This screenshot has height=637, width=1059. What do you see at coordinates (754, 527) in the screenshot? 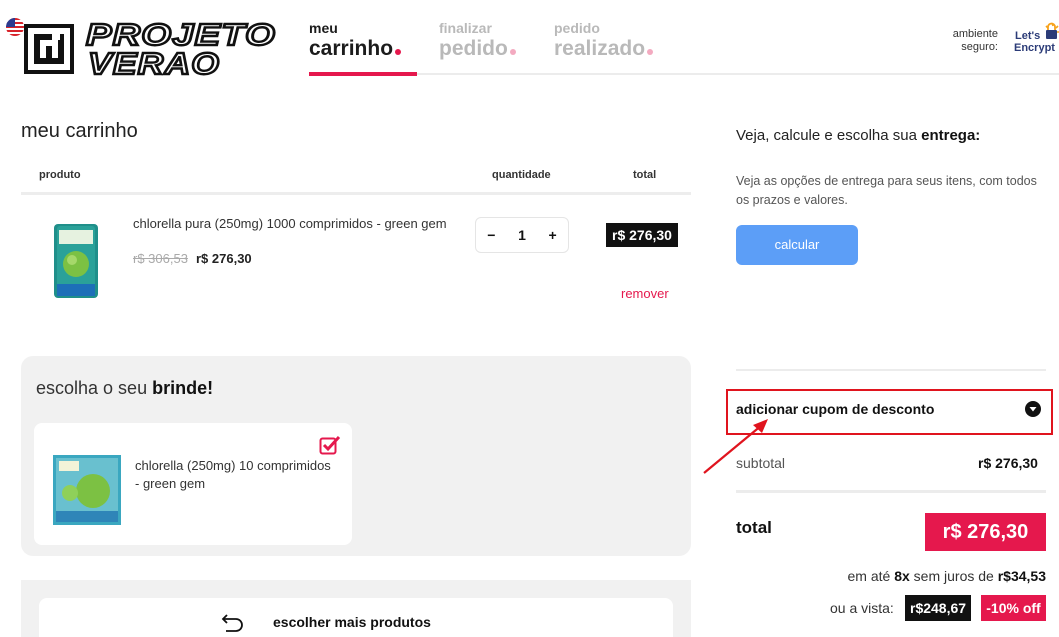
I see `total-label: total` at bounding box center [754, 527].